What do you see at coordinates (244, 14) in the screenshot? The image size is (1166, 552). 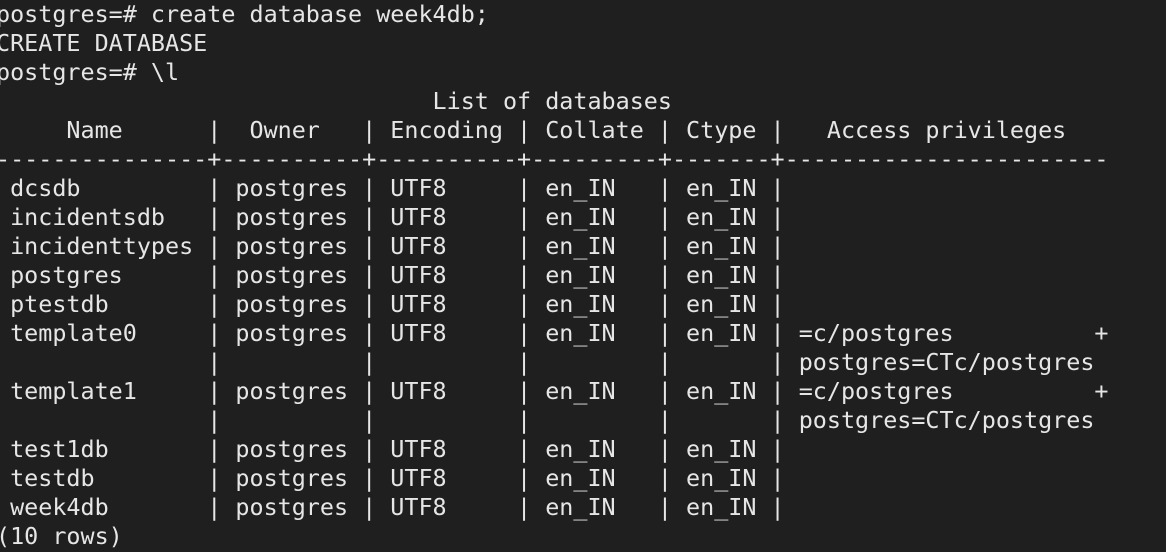 I see `command-line: postgres=# create database week4db;` at bounding box center [244, 14].